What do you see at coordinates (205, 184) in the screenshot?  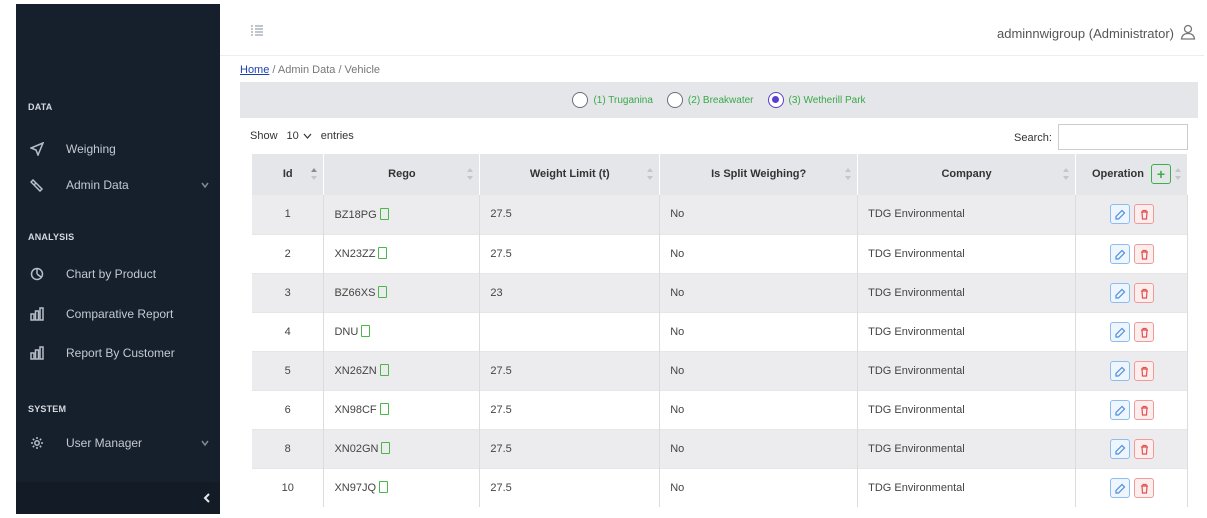 I see `chevron-down-icon` at bounding box center [205, 184].